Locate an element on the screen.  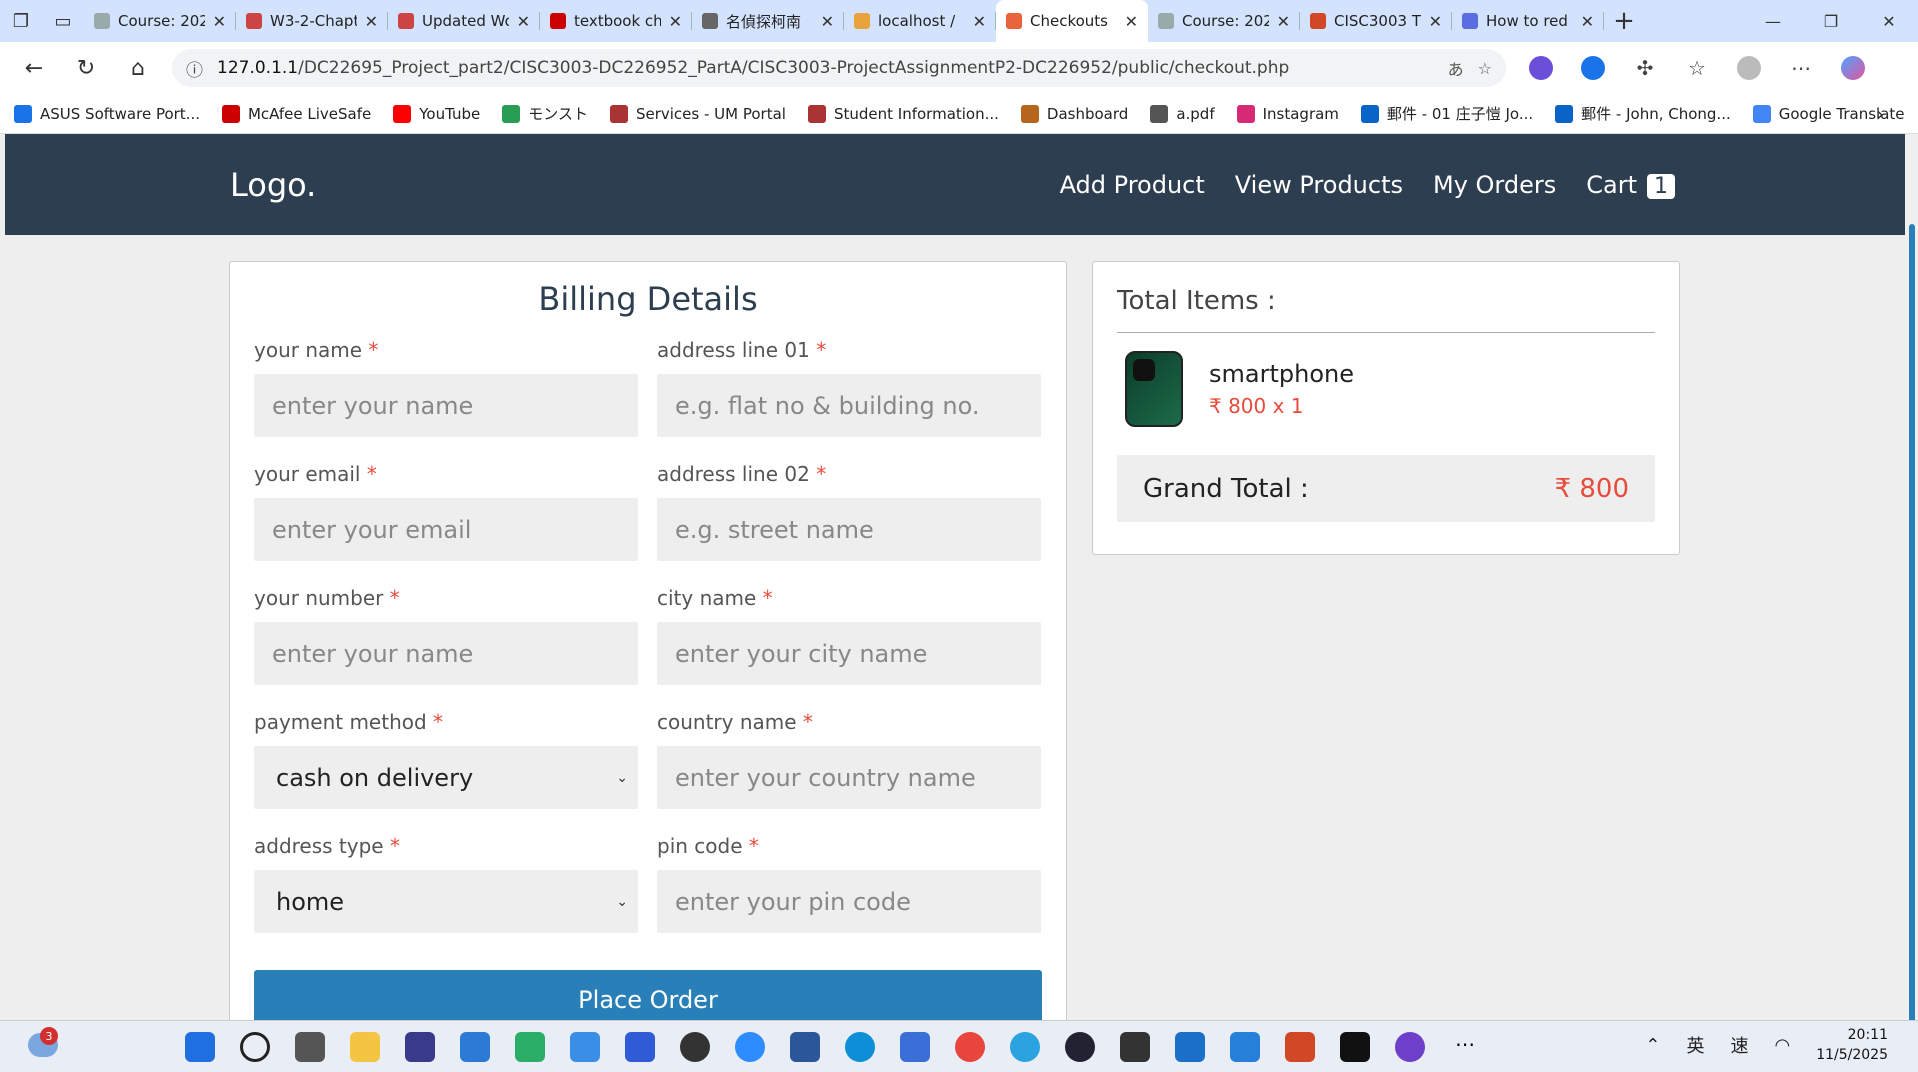
page-scrollbar is located at coordinates (1911, 579).